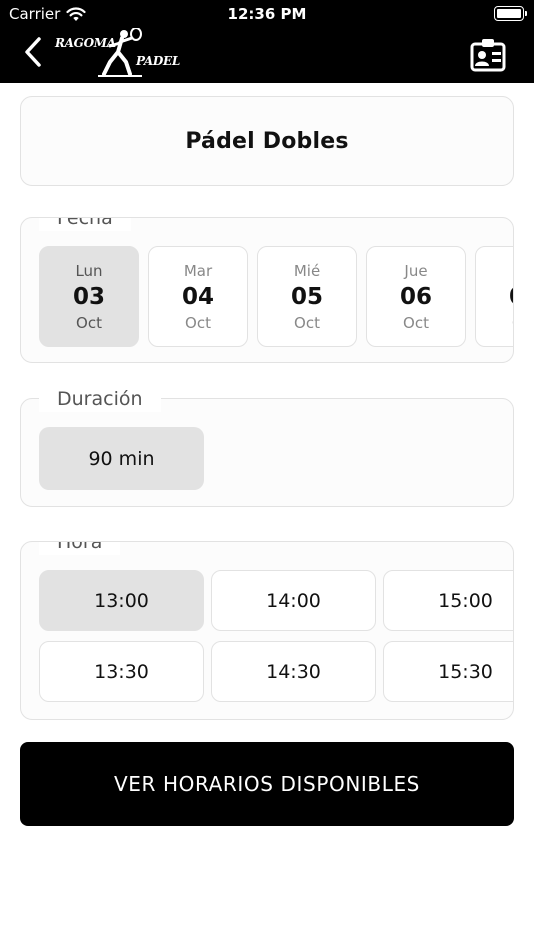 Image resolution: width=534 pixels, height=950 pixels. What do you see at coordinates (276, 636) in the screenshot?
I see `time-slot-grid: 13:00 14:00 15:00 13:30 14:30 15:30` at bounding box center [276, 636].